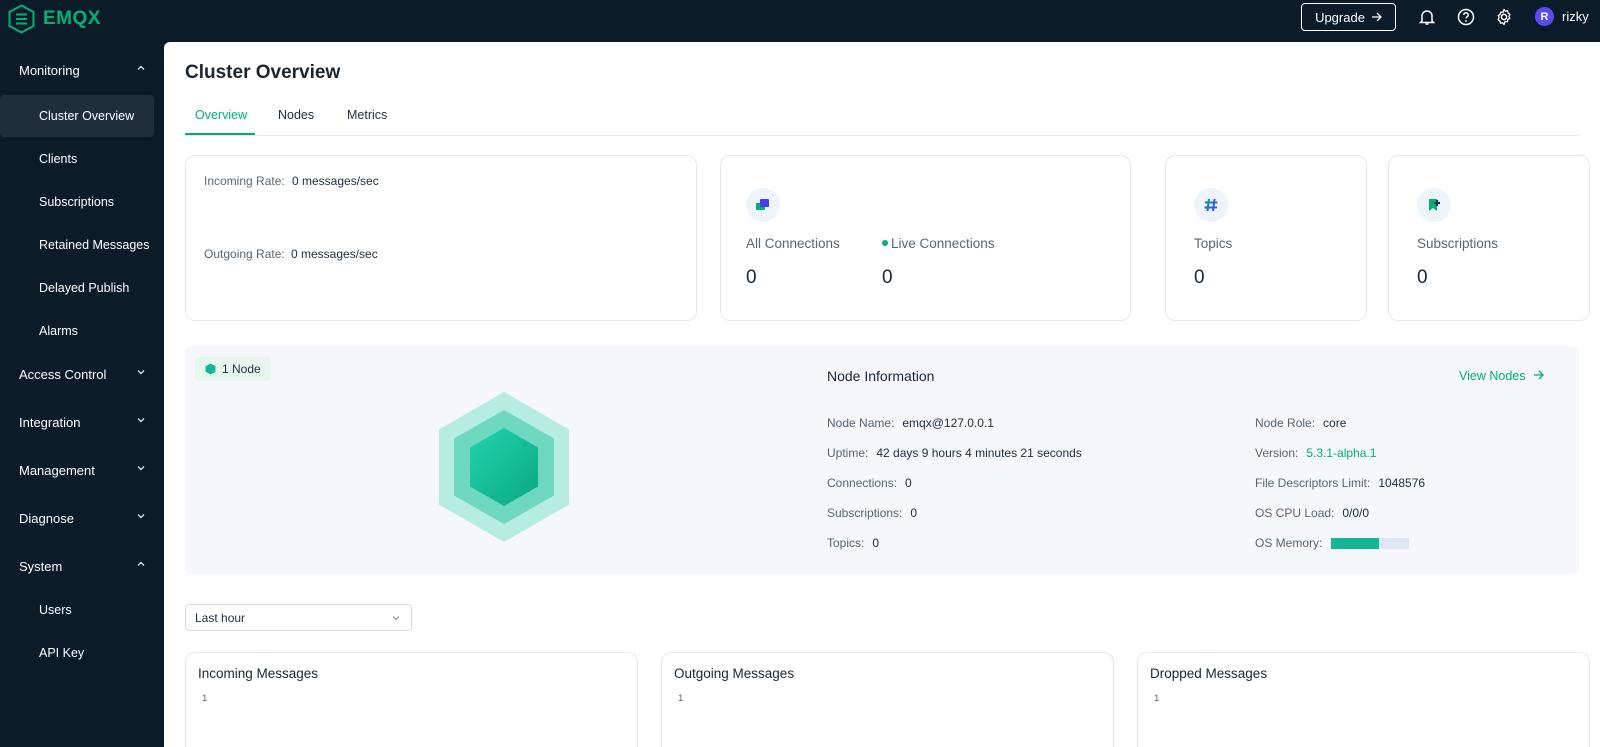 Image resolution: width=1600 pixels, height=747 pixels. Describe the element at coordinates (872, 513) in the screenshot. I see `node-subscriptions-row: Subscriptions: 0` at that location.